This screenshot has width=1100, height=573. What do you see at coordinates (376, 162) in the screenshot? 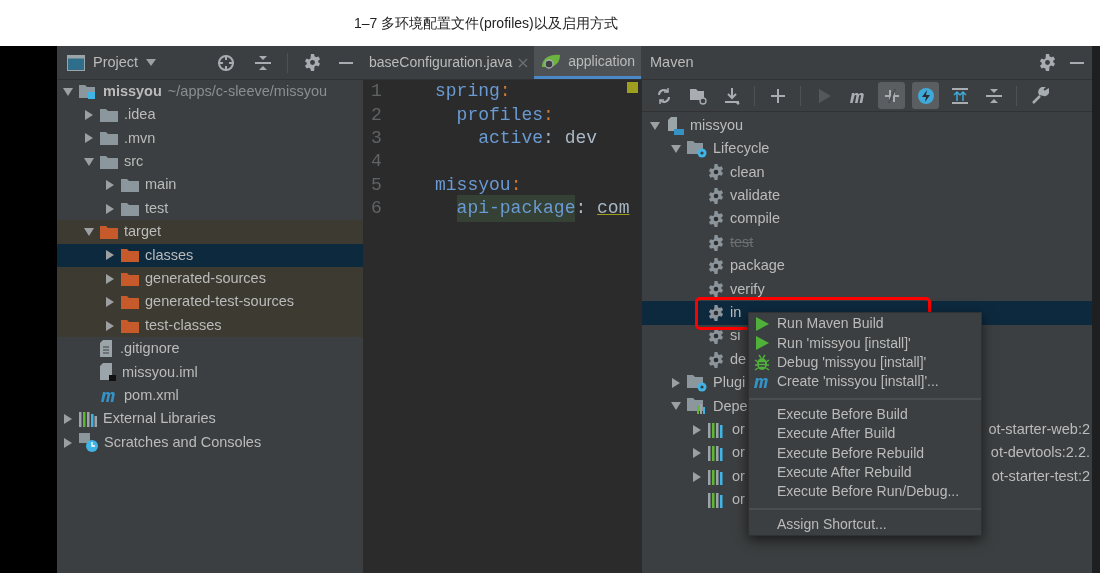
I see `line-number: 4` at bounding box center [376, 162].